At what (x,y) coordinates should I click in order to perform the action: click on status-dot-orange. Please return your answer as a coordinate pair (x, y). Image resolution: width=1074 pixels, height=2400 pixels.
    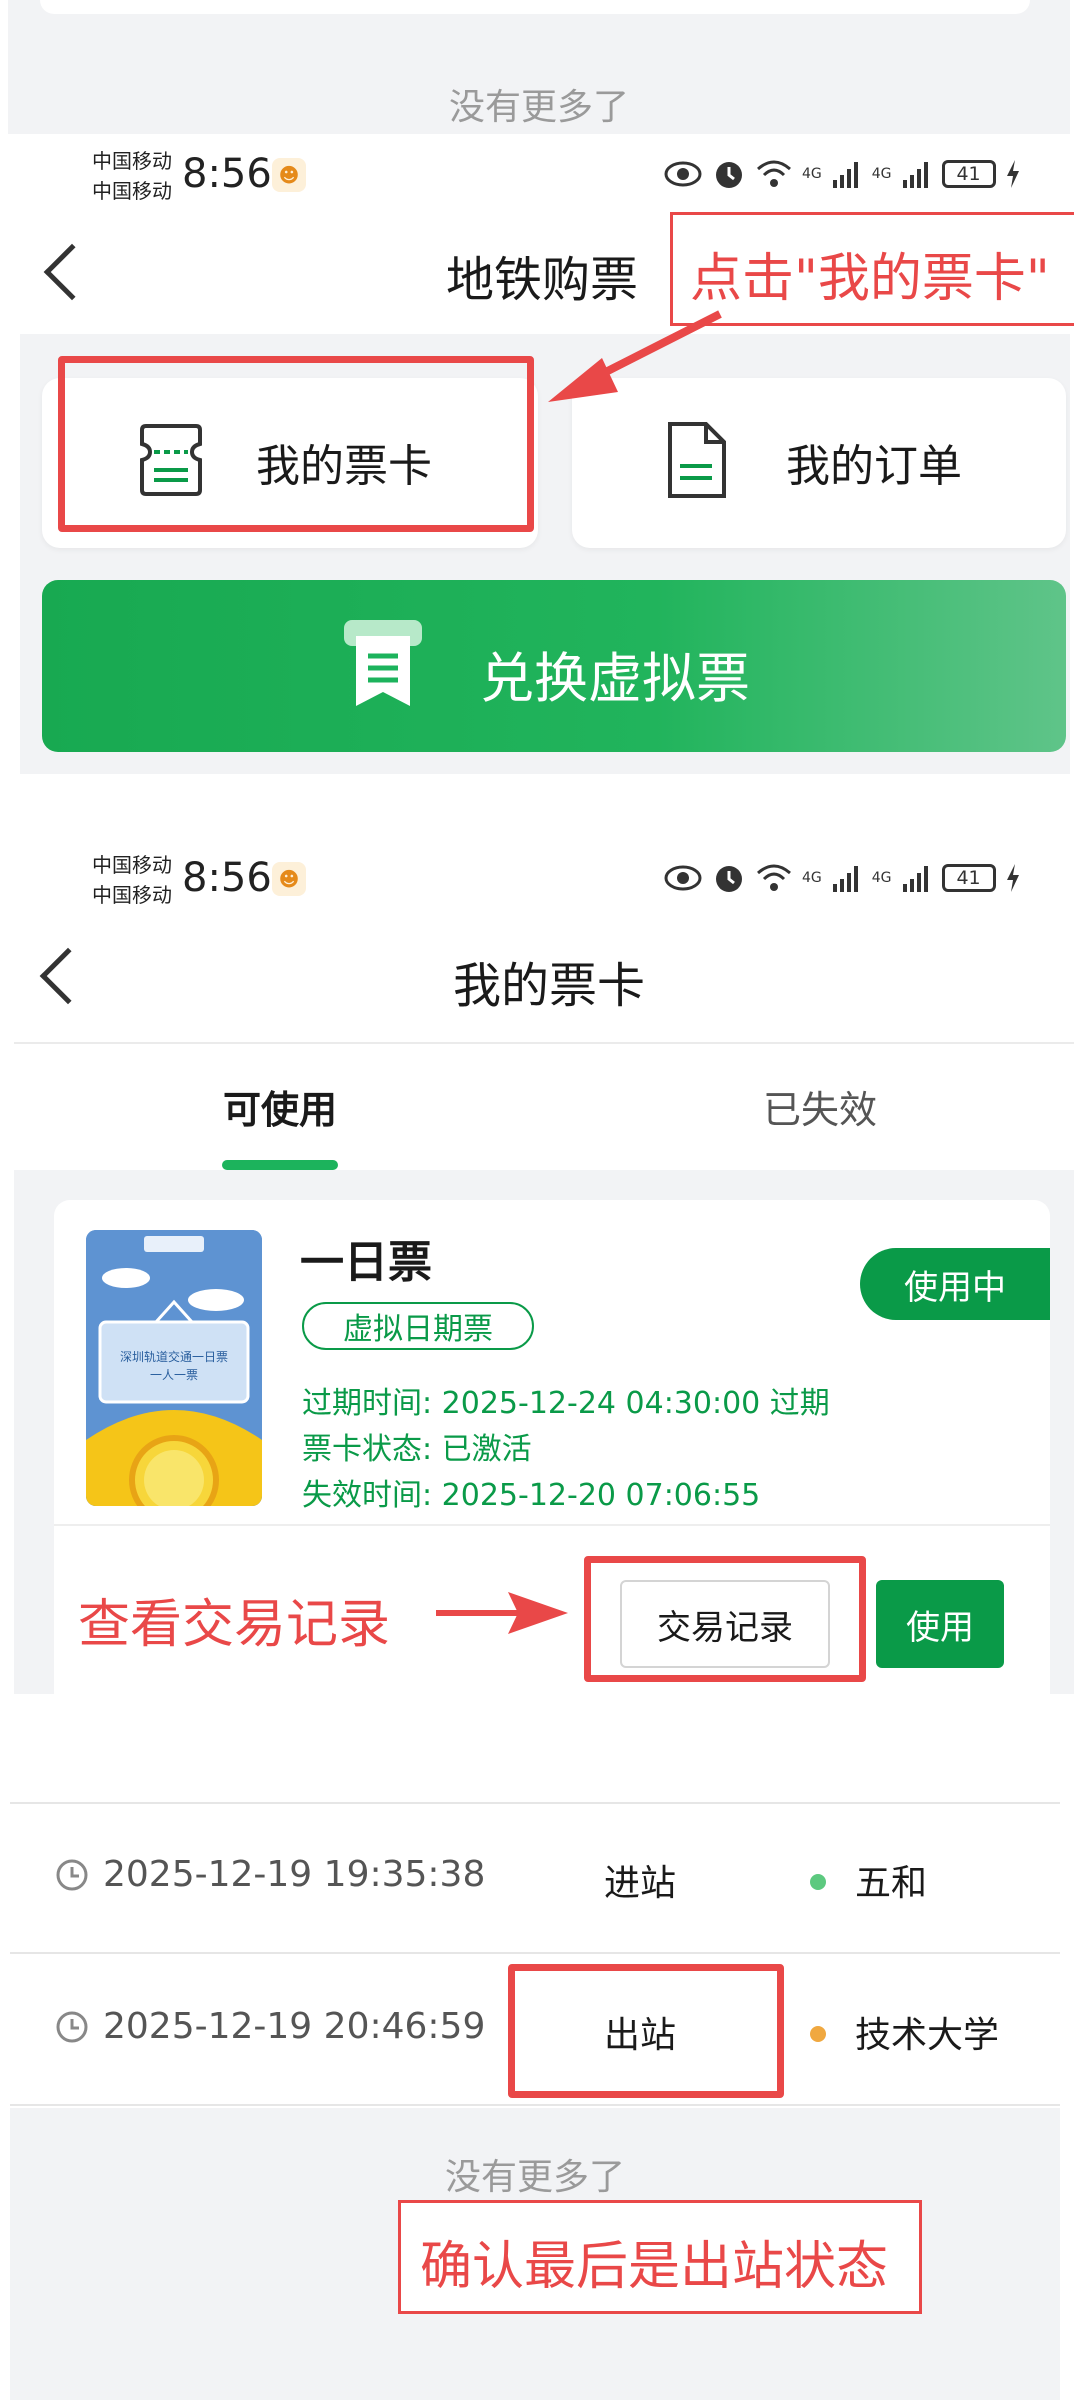
    Looking at the image, I should click on (818, 2034).